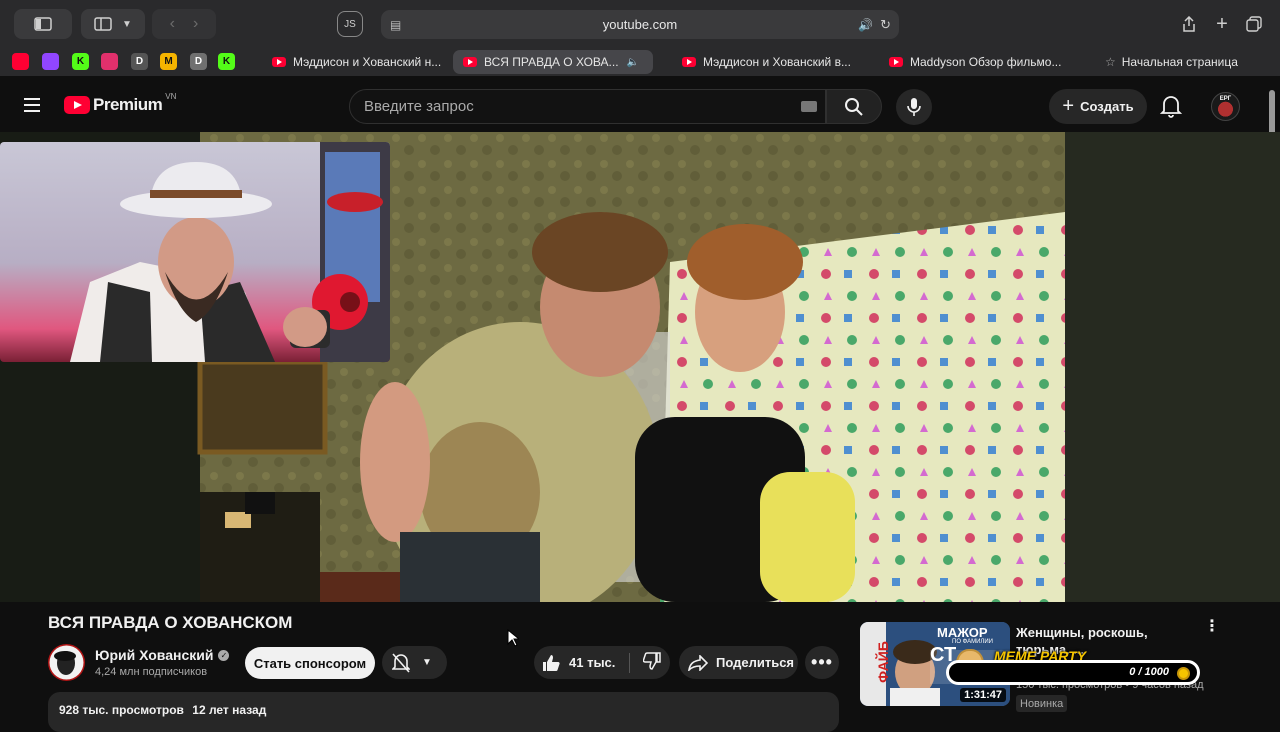  I want to click on new-tab-button: +, so click(1222, 24).